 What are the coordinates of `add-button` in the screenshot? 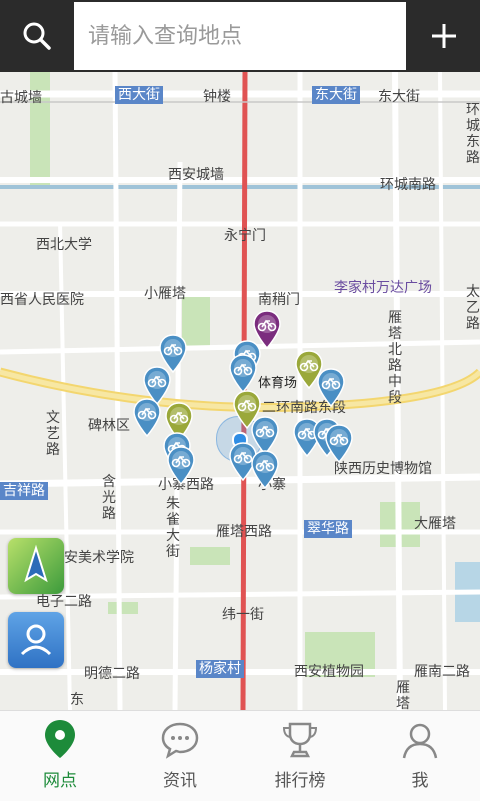 It's located at (444, 36).